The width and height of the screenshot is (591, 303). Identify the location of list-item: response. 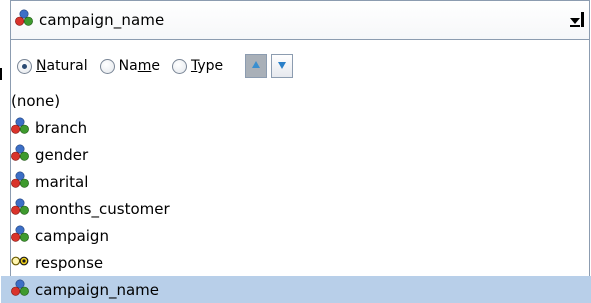
(296, 262).